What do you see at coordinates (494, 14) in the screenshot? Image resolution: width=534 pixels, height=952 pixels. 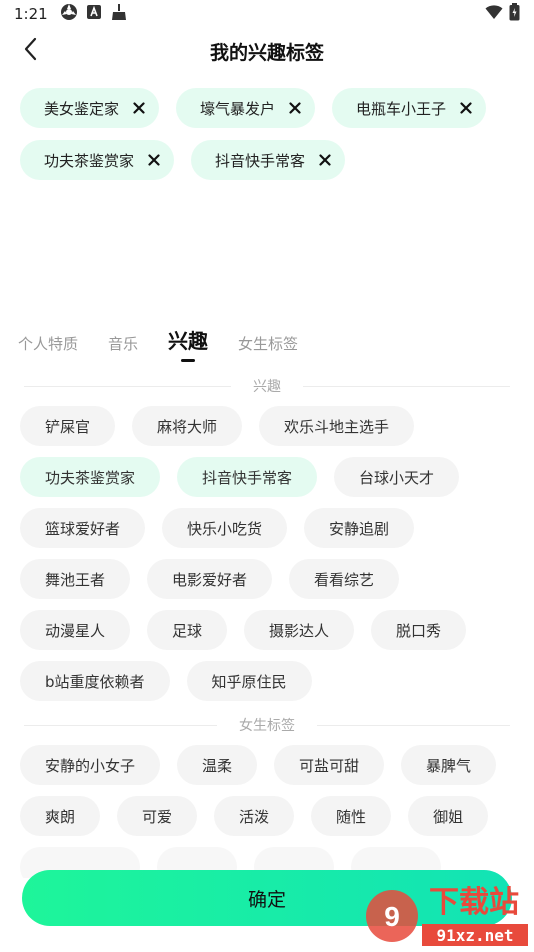 I see `wifi-icon` at bounding box center [494, 14].